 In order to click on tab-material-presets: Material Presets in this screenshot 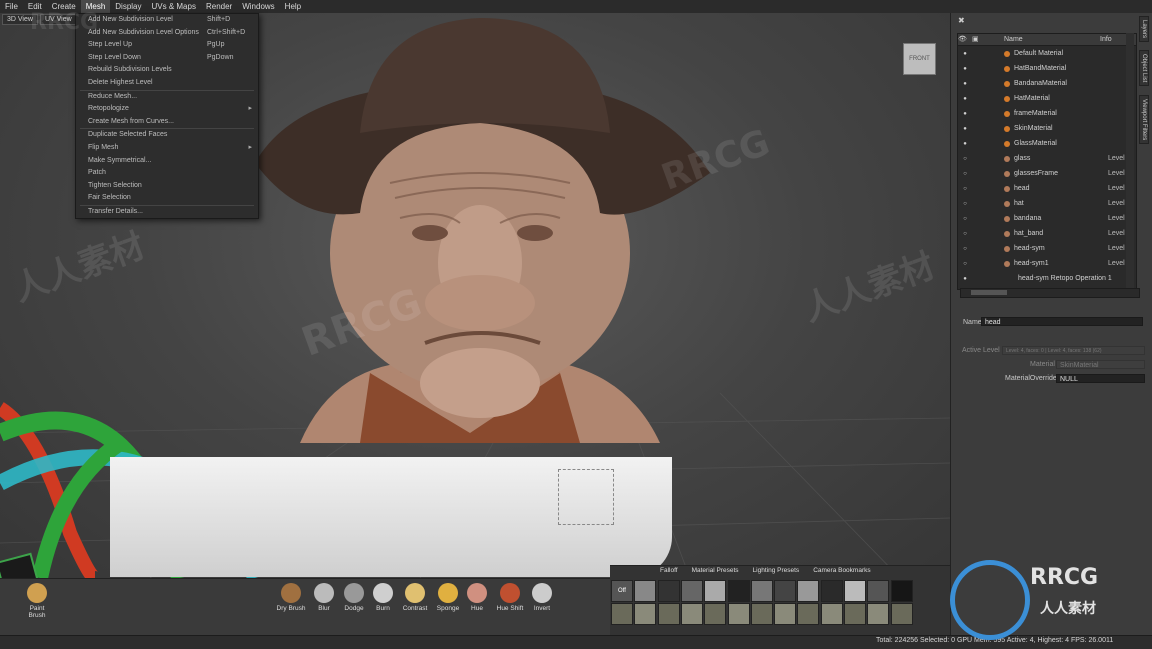, I will do `click(715, 570)`.